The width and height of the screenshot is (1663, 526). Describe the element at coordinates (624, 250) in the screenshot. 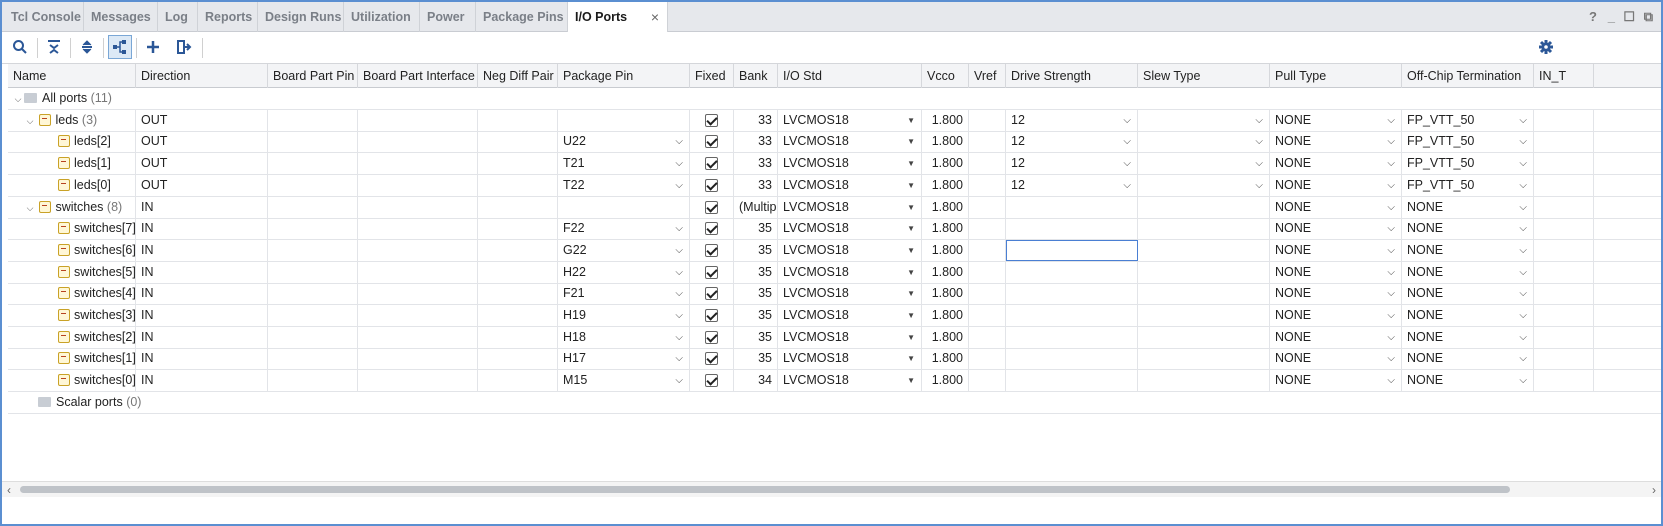

I see `cell-package-pin: G22 ⌵` at that location.